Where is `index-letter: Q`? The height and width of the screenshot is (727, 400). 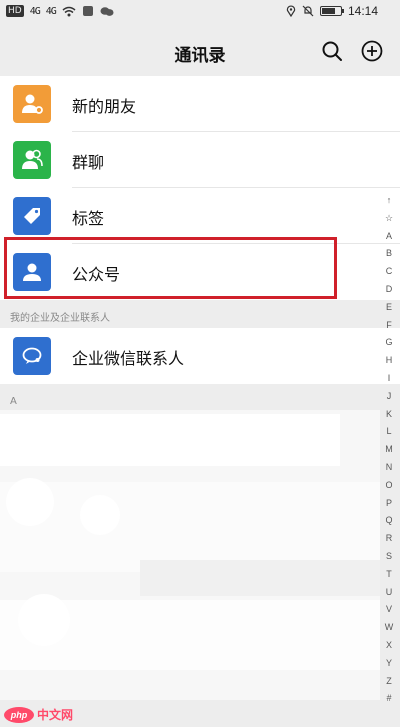 index-letter: Q is located at coordinates (389, 521).